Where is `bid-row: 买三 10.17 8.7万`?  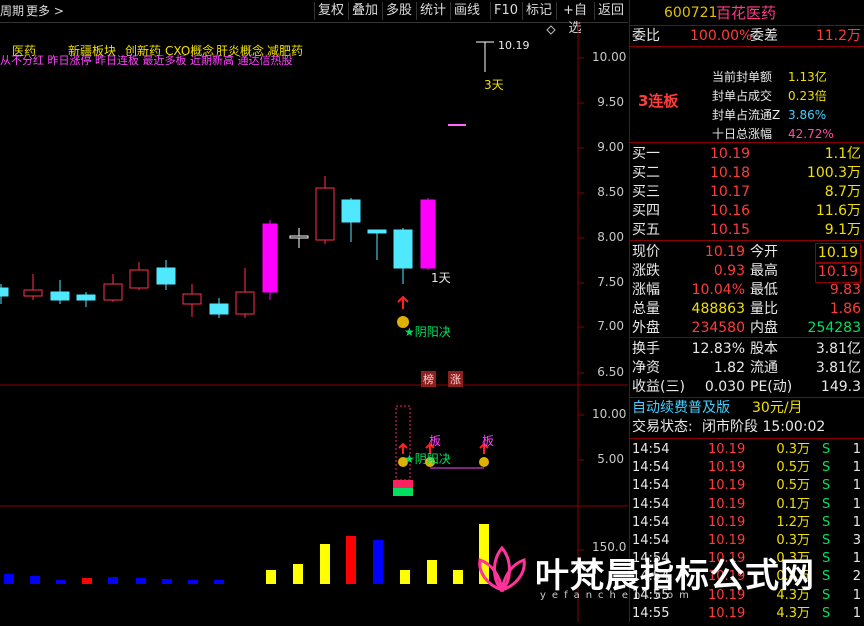 bid-row: 买三 10.17 8.7万 is located at coordinates (747, 192).